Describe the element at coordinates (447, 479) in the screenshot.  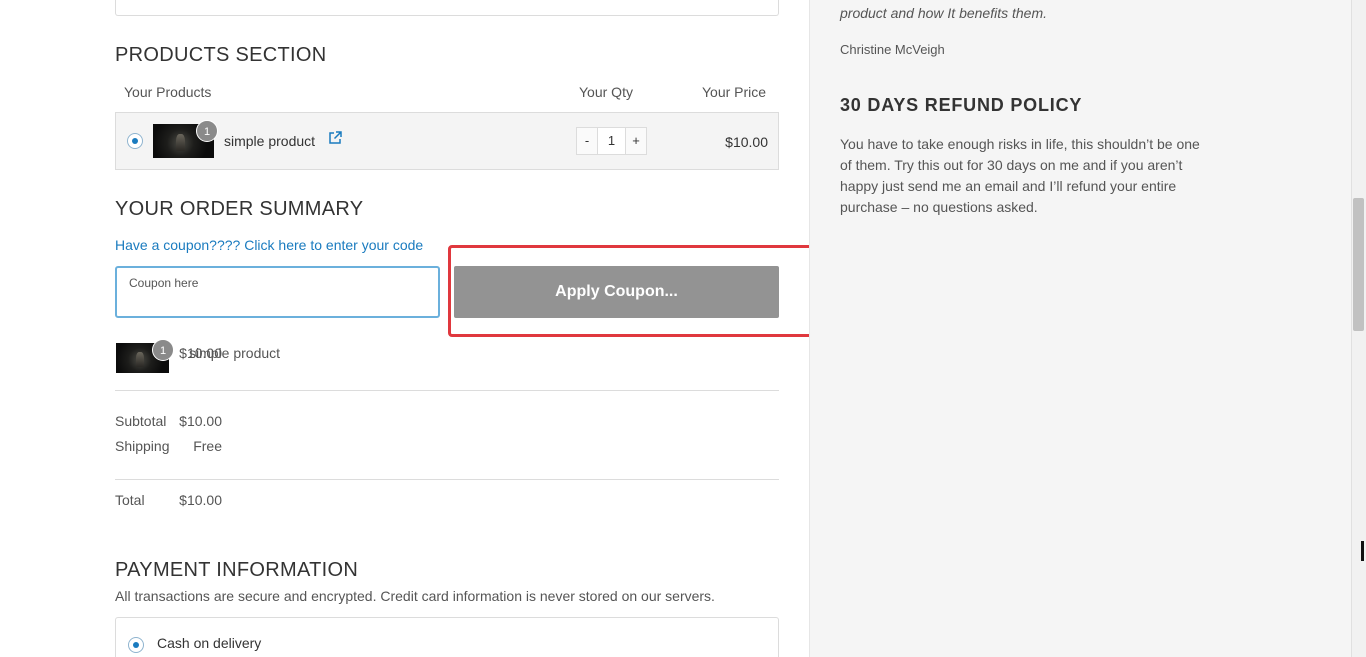
I see `total-divider` at that location.